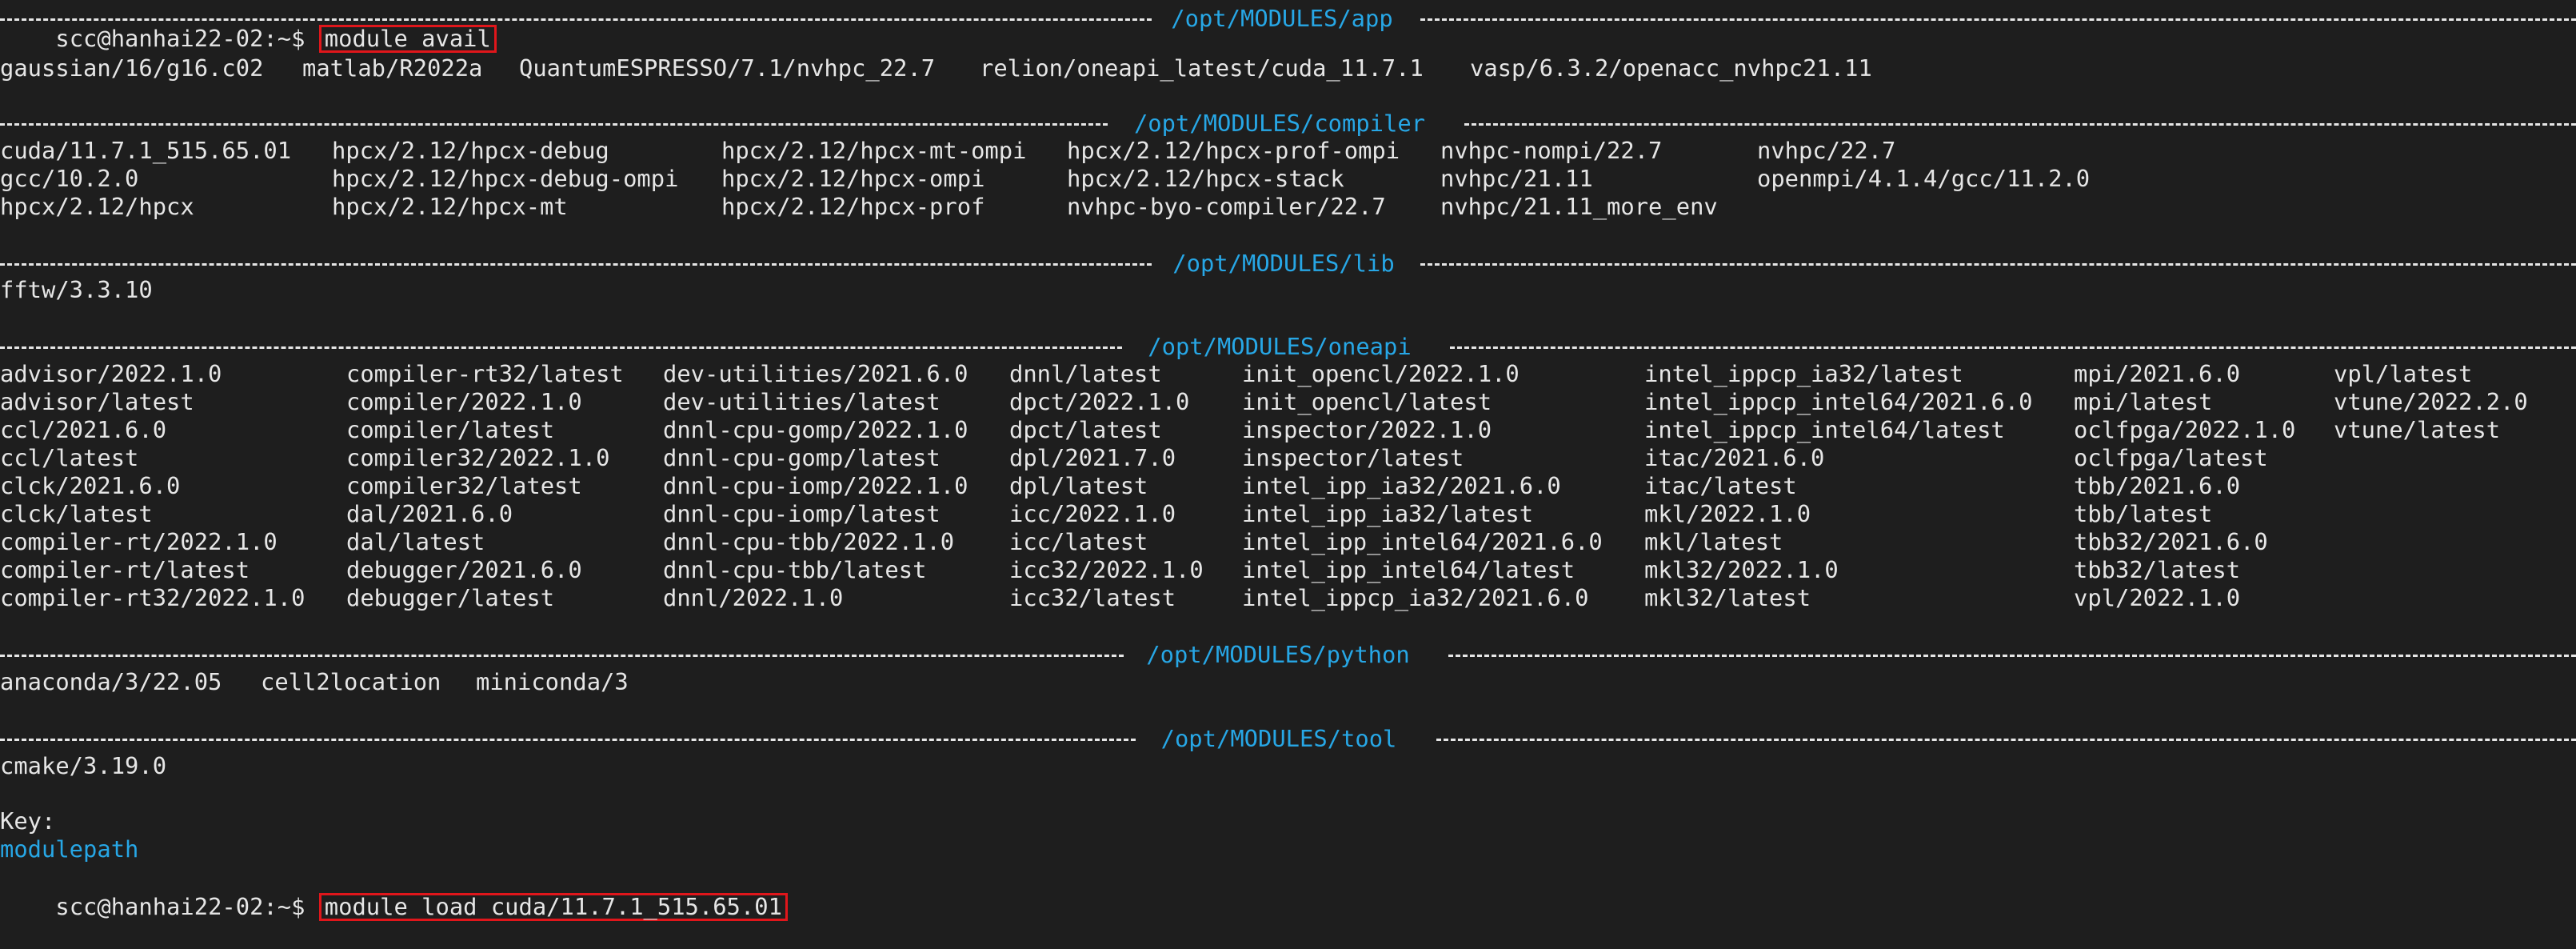 This screenshot has width=2576, height=949. I want to click on module-entry: gaussian/16/g16.c02, so click(132, 68).